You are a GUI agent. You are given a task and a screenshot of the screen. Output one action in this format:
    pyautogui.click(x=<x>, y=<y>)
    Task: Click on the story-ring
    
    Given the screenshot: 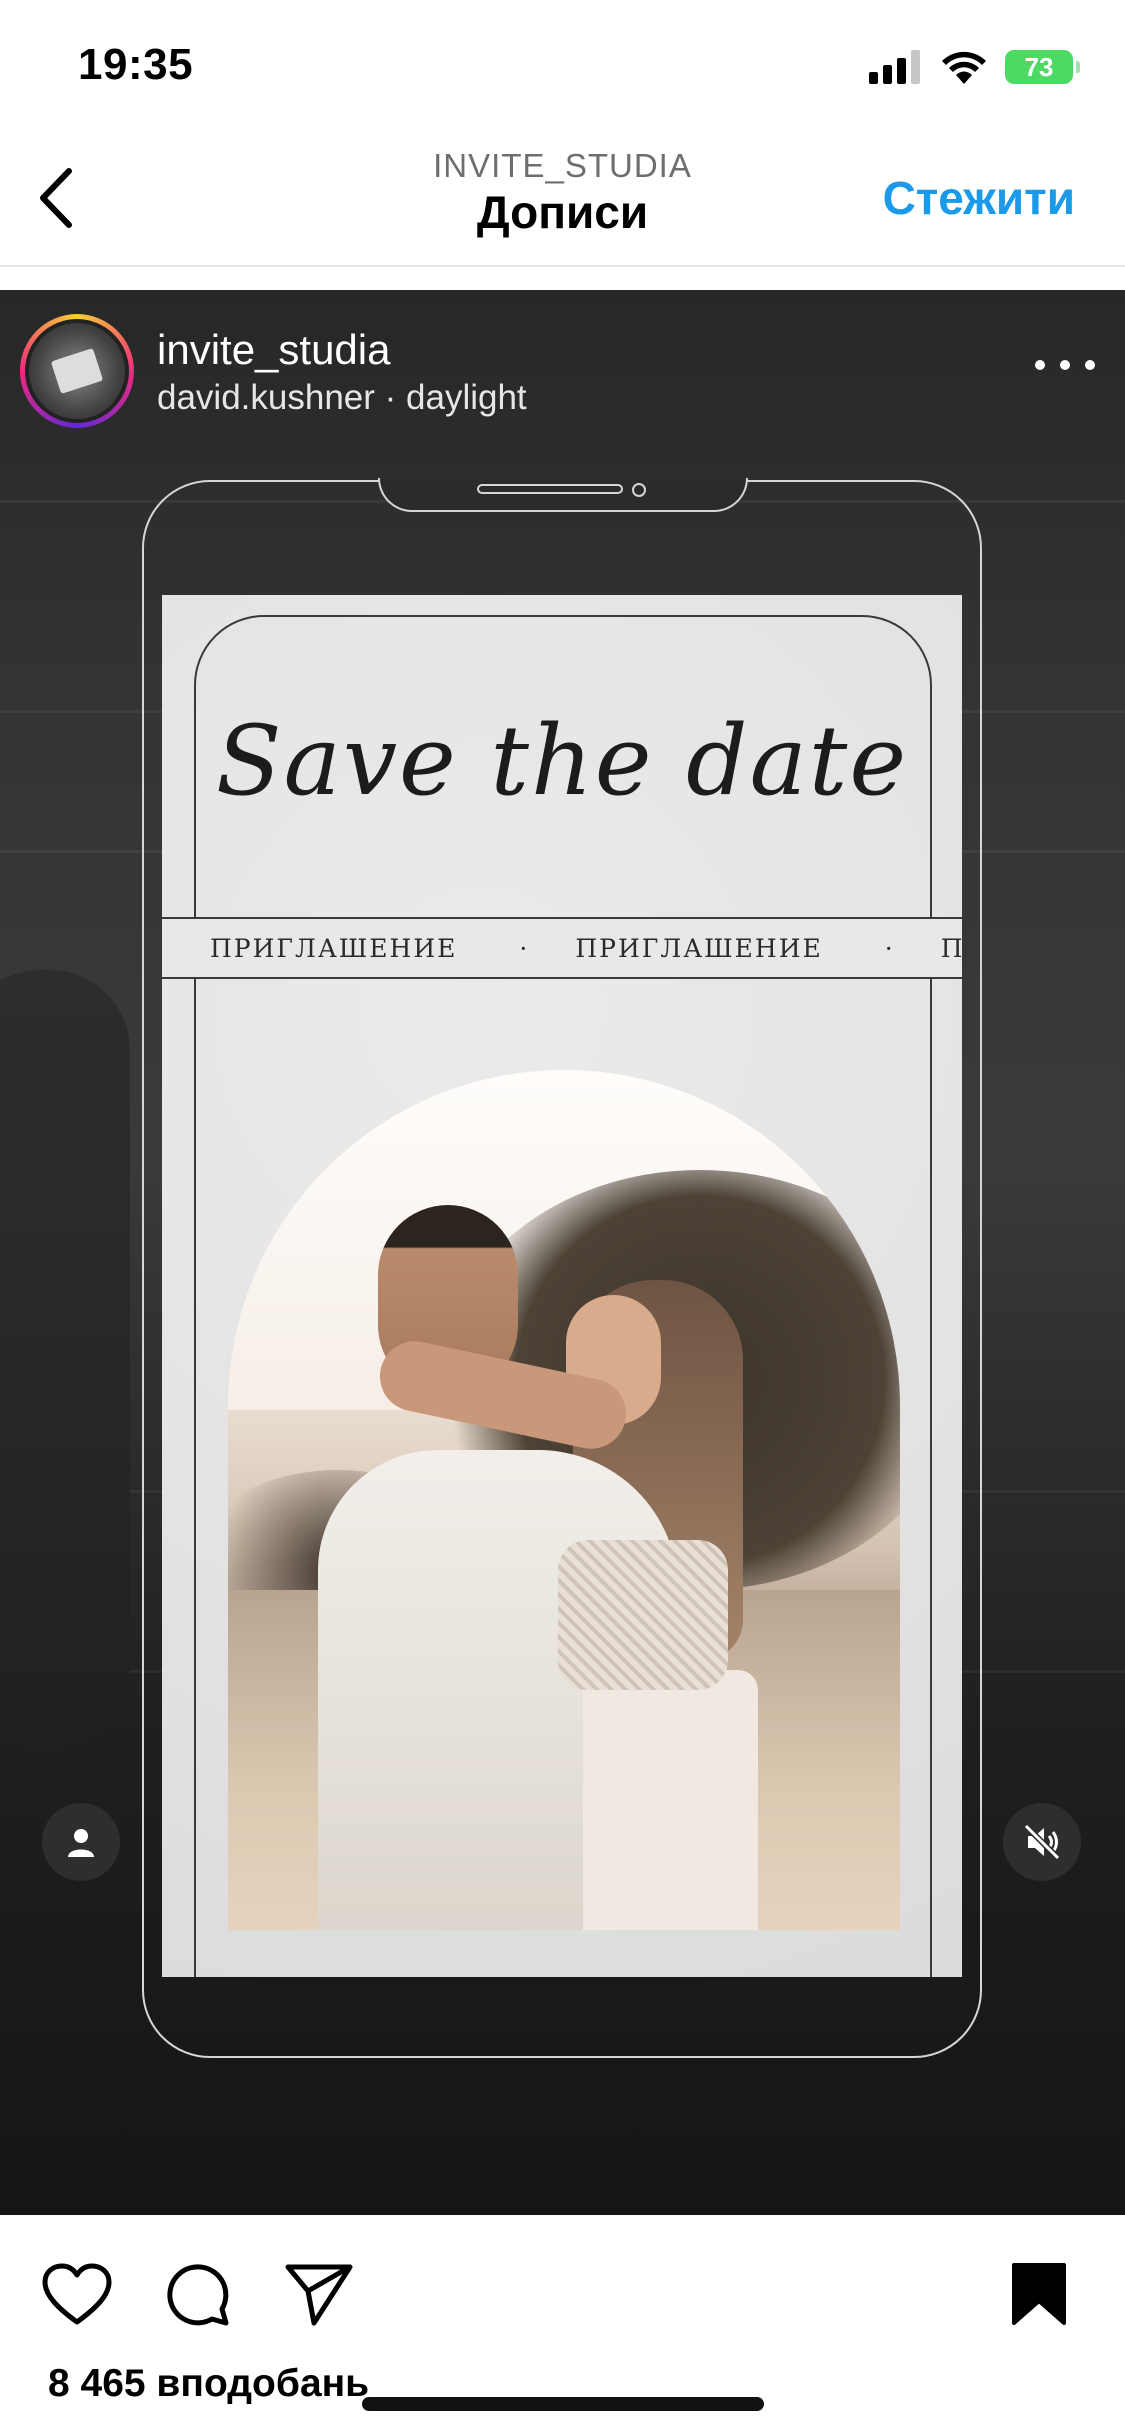 What is the action you would take?
    pyautogui.click(x=77, y=371)
    